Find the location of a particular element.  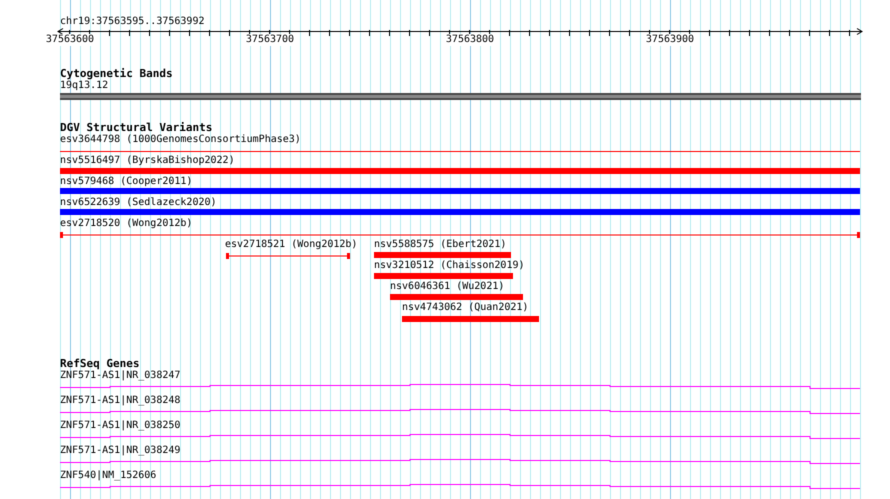

track-title: RefSeq Genes is located at coordinates (100, 364).